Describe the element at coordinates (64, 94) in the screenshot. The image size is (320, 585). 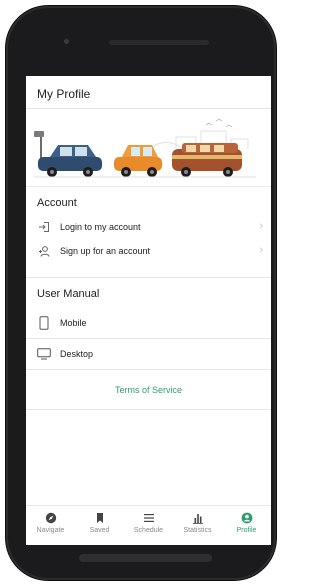
I see `page-title: My Profile` at that location.